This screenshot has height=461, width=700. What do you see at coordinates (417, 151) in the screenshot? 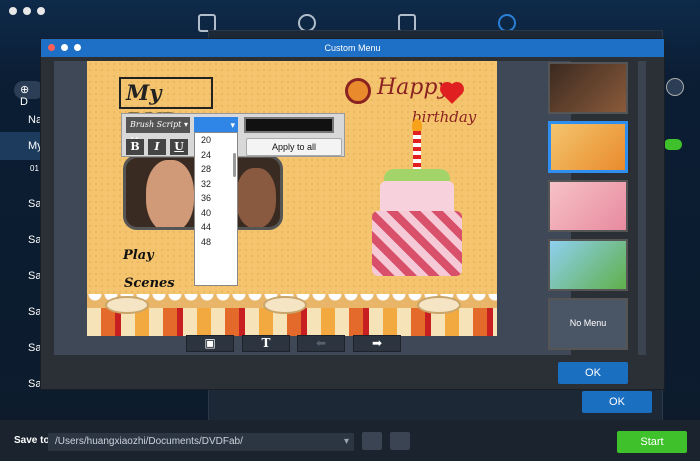
I see `candle-icon` at bounding box center [417, 151].